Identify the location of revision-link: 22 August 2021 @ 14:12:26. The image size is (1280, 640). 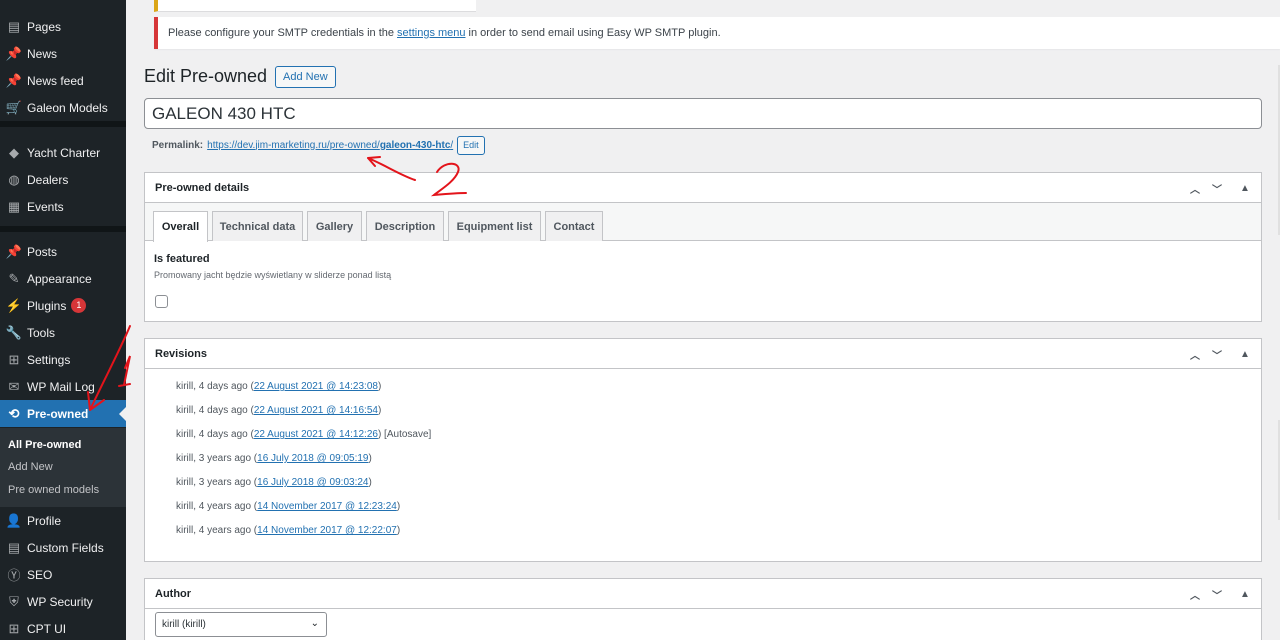
(316, 434).